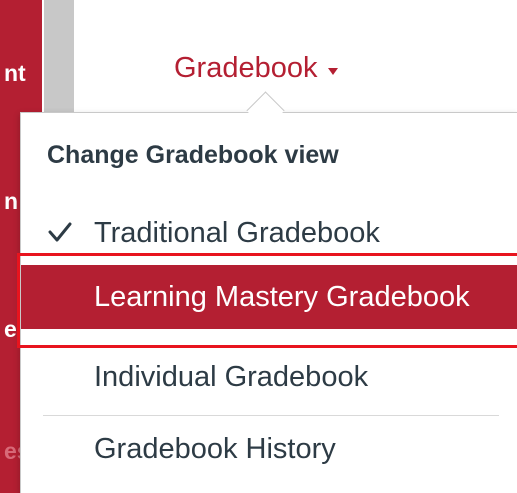 The image size is (517, 493). I want to click on menu-item-traditional-gradebook: Traditional Gradebook, so click(269, 233).